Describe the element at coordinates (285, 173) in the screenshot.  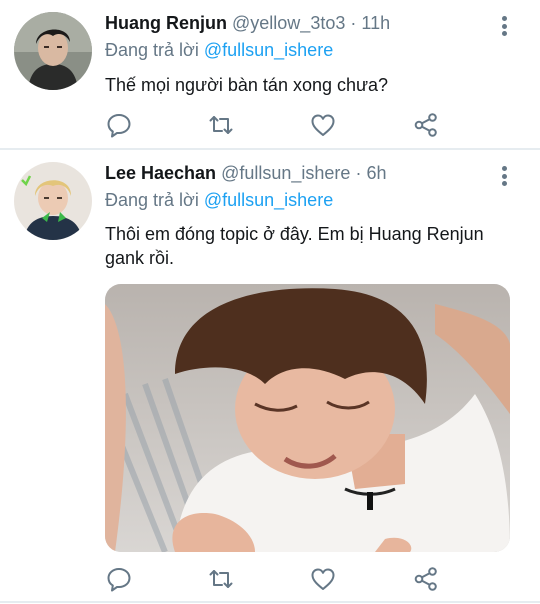
I see `user-handle: @fullsun_ishere` at that location.